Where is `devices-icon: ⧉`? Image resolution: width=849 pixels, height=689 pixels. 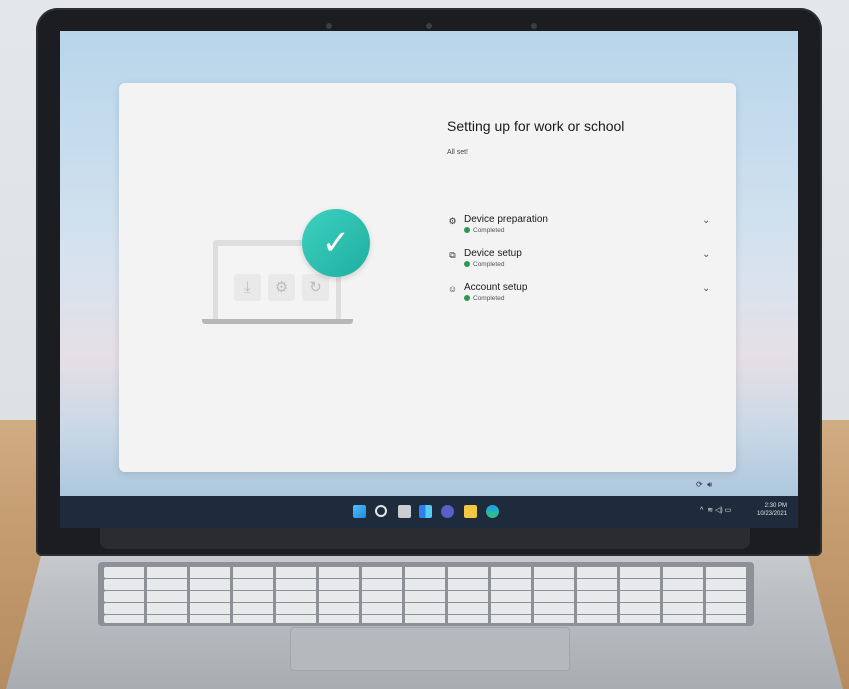 devices-icon: ⧉ is located at coordinates (452, 255).